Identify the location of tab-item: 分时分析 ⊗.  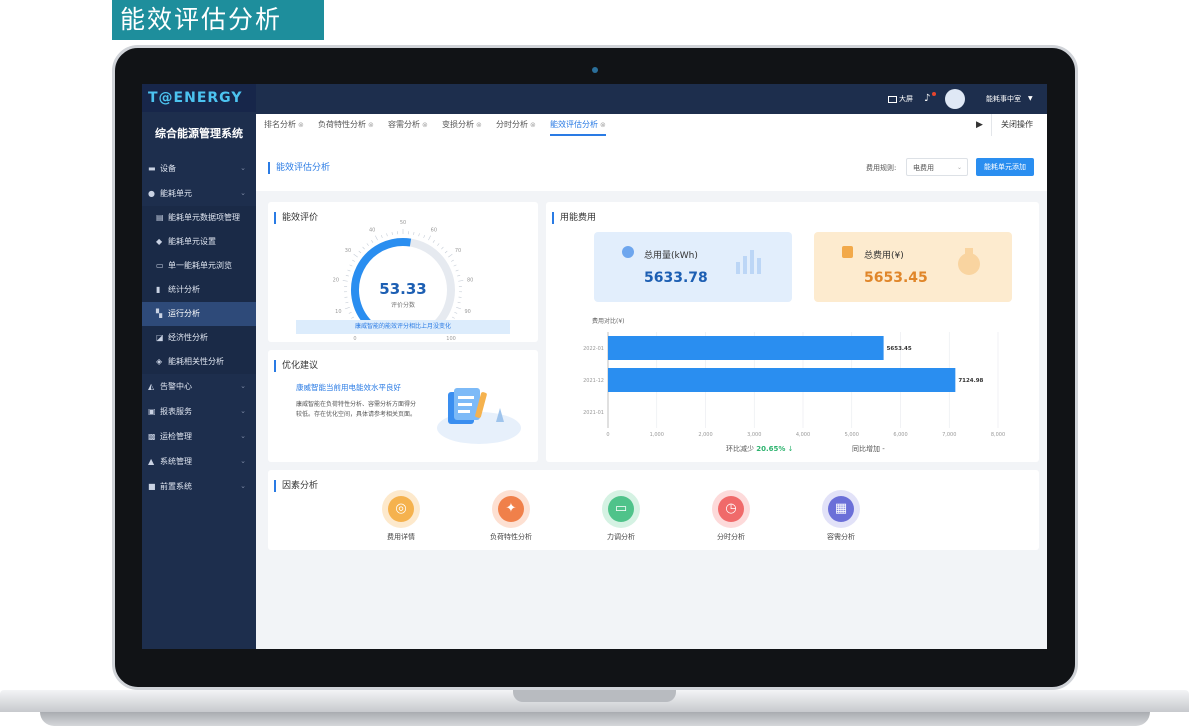
(516, 125).